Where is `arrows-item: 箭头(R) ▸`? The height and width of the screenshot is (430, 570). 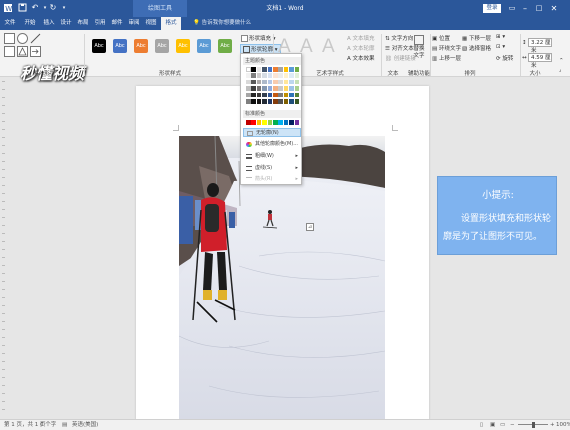 arrows-item: 箭头(R) ▸ is located at coordinates (272, 179).